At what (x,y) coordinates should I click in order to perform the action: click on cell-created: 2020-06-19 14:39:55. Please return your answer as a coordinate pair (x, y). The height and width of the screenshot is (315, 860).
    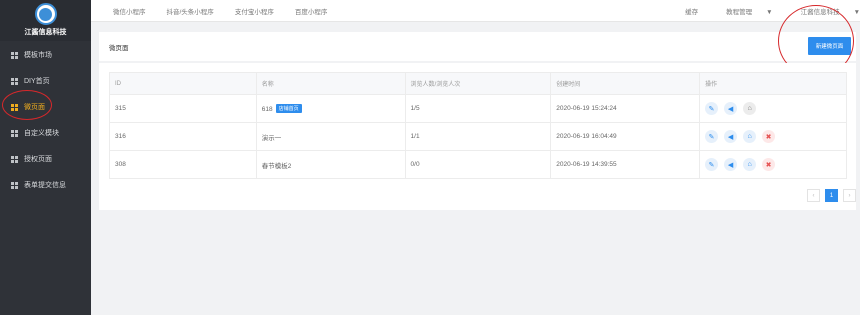
    Looking at the image, I should click on (625, 164).